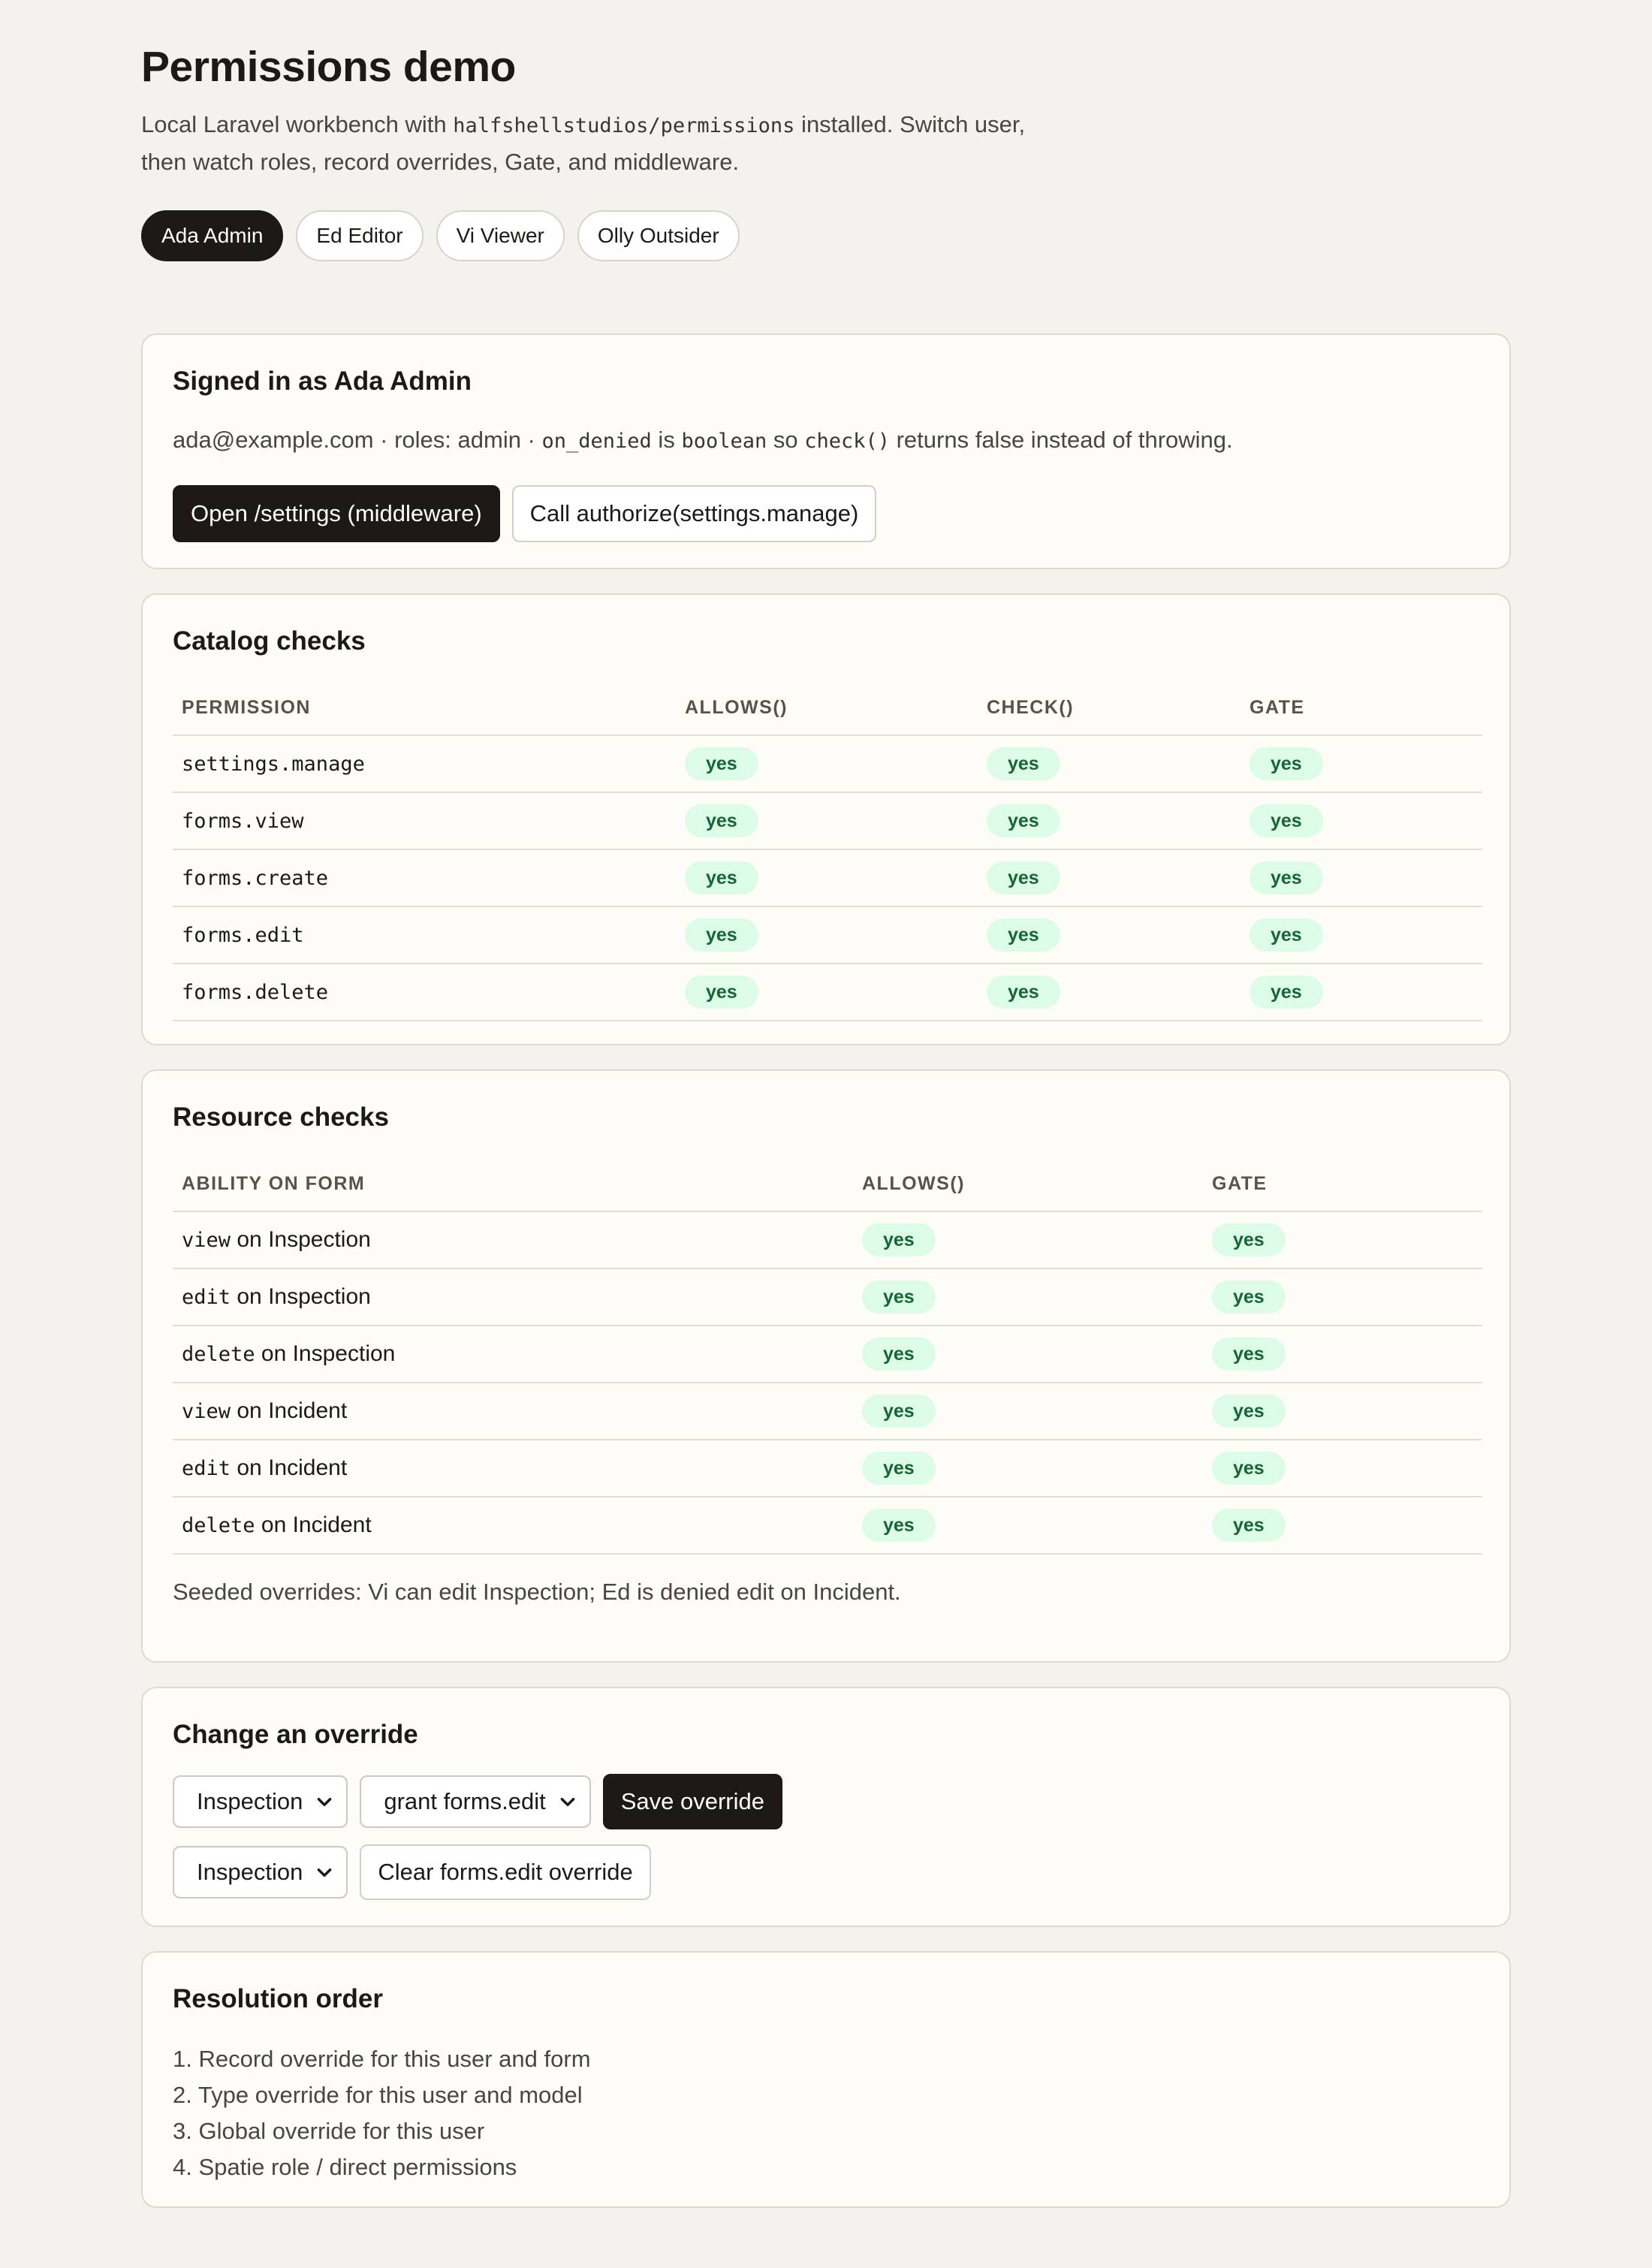 The height and width of the screenshot is (2268, 1652). What do you see at coordinates (218, 1354) in the screenshot?
I see `ability-name: delete` at bounding box center [218, 1354].